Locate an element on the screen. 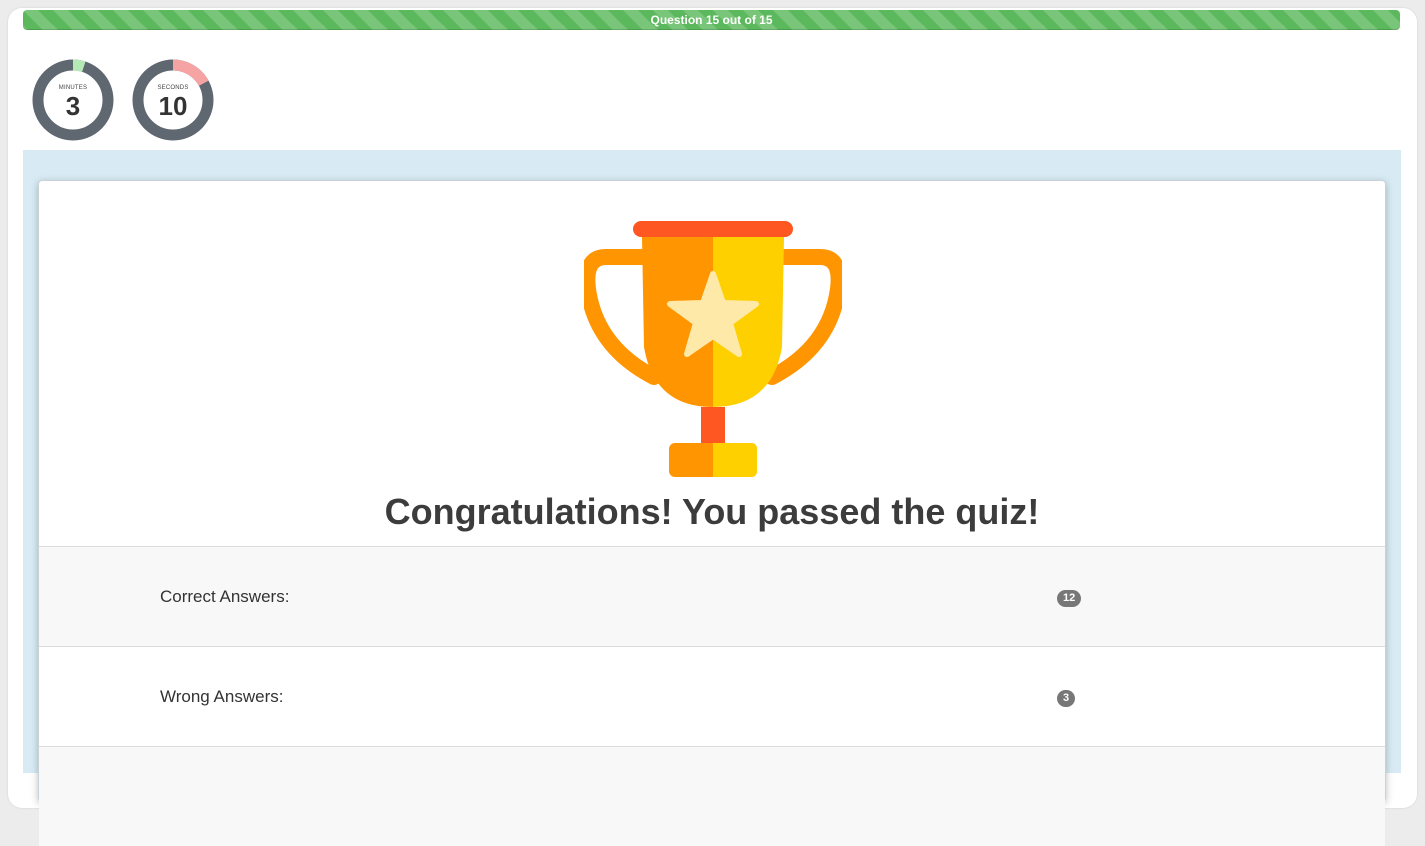 The height and width of the screenshot is (846, 1425). wrong-answers-label: Wrong Answers: is located at coordinates (222, 696).